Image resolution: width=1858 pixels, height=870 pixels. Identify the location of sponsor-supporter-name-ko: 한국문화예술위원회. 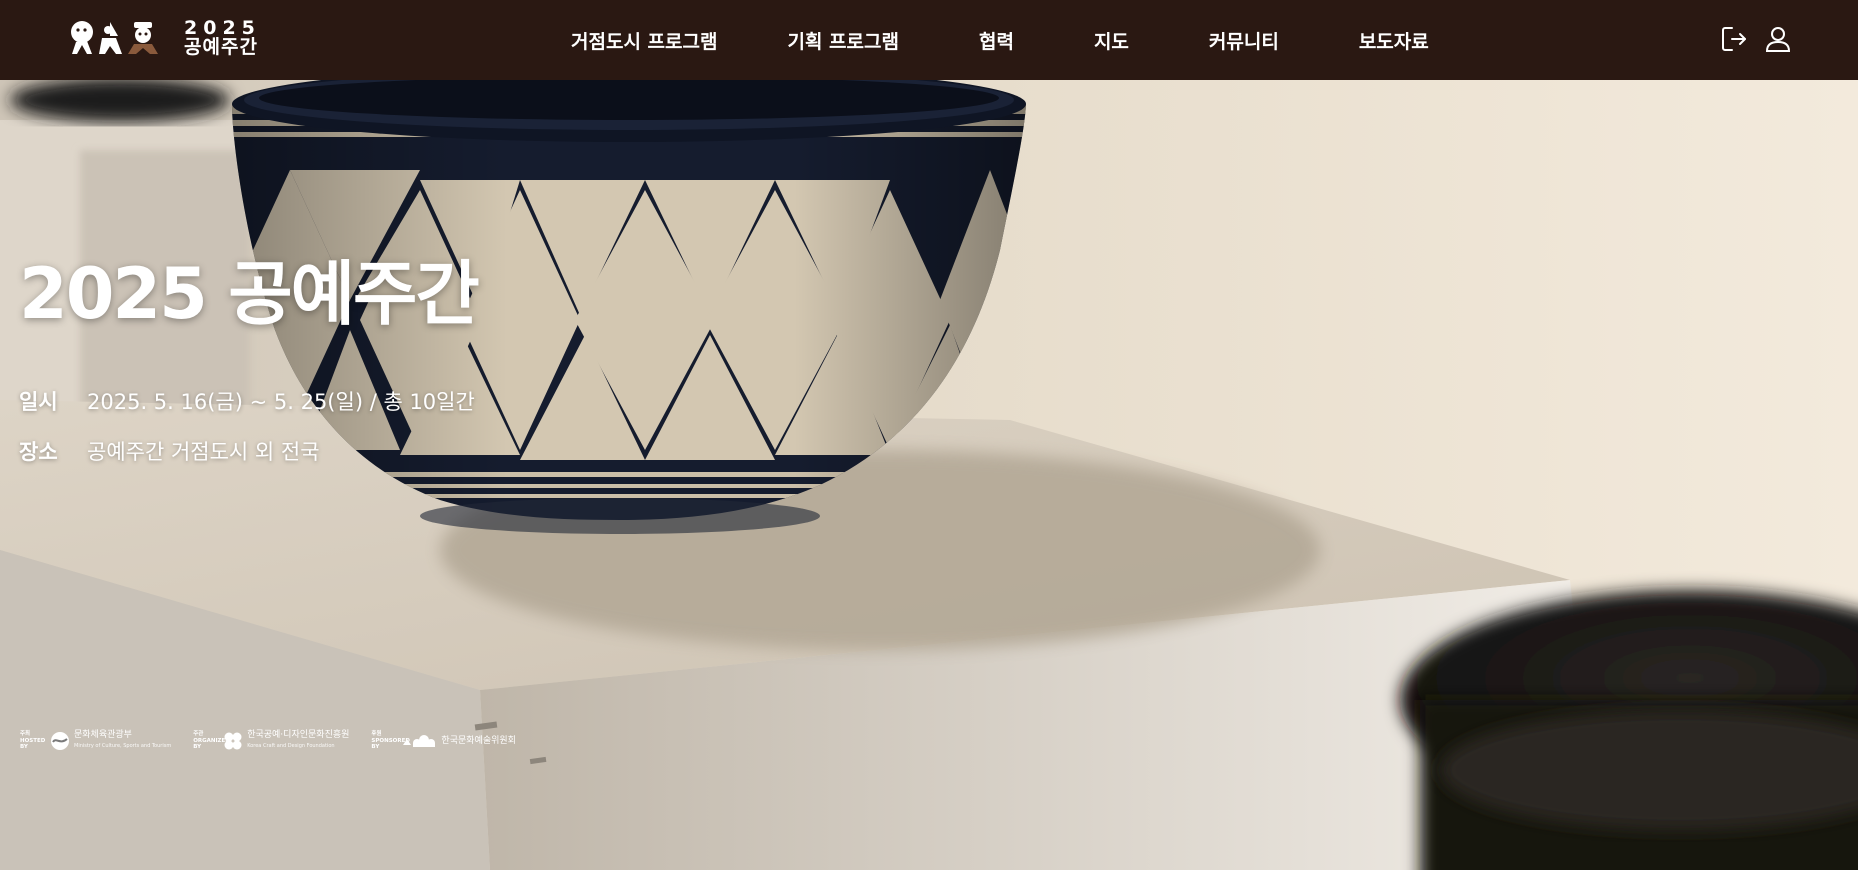
(478, 740).